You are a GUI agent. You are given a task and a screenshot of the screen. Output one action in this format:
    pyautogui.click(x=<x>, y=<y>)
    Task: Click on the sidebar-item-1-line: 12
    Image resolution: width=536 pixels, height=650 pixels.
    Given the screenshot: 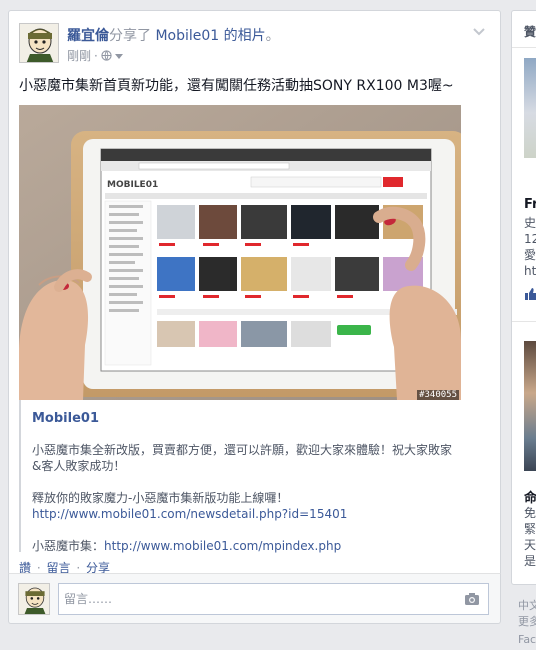 What is the action you would take?
    pyautogui.click(x=530, y=239)
    